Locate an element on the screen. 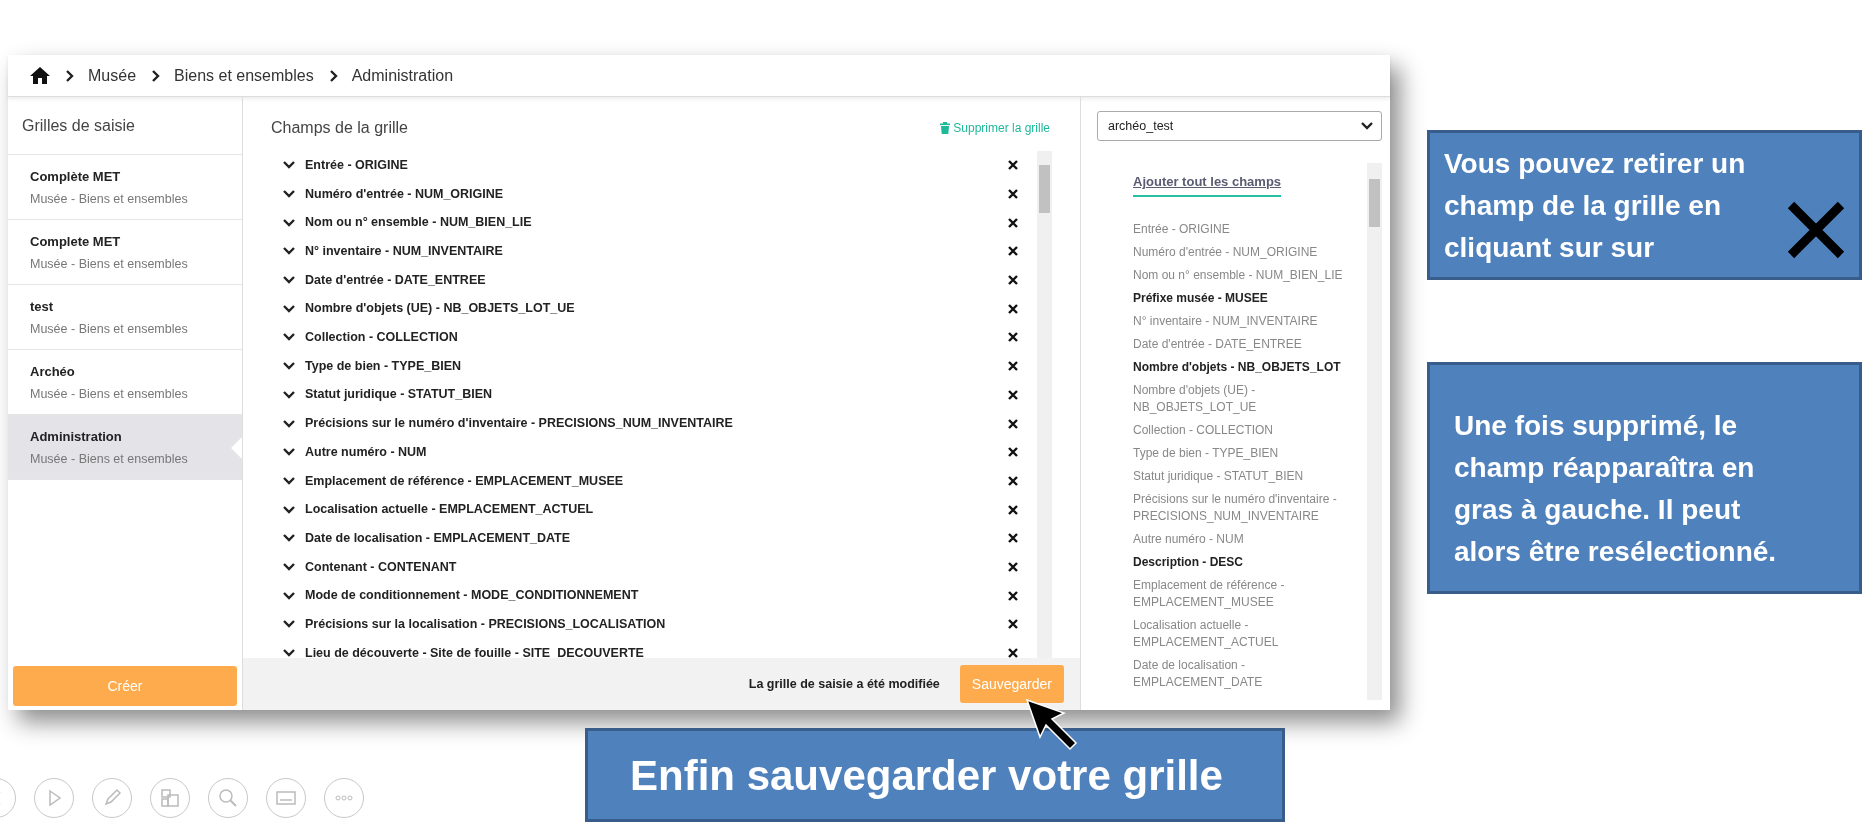  breadcrumb-link: Biens et ensembles is located at coordinates (244, 75).